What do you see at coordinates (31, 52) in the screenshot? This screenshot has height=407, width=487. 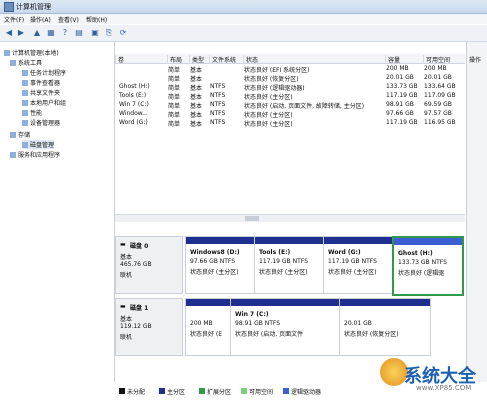 I see `tree-root: 计算机管理(本地)` at bounding box center [31, 52].